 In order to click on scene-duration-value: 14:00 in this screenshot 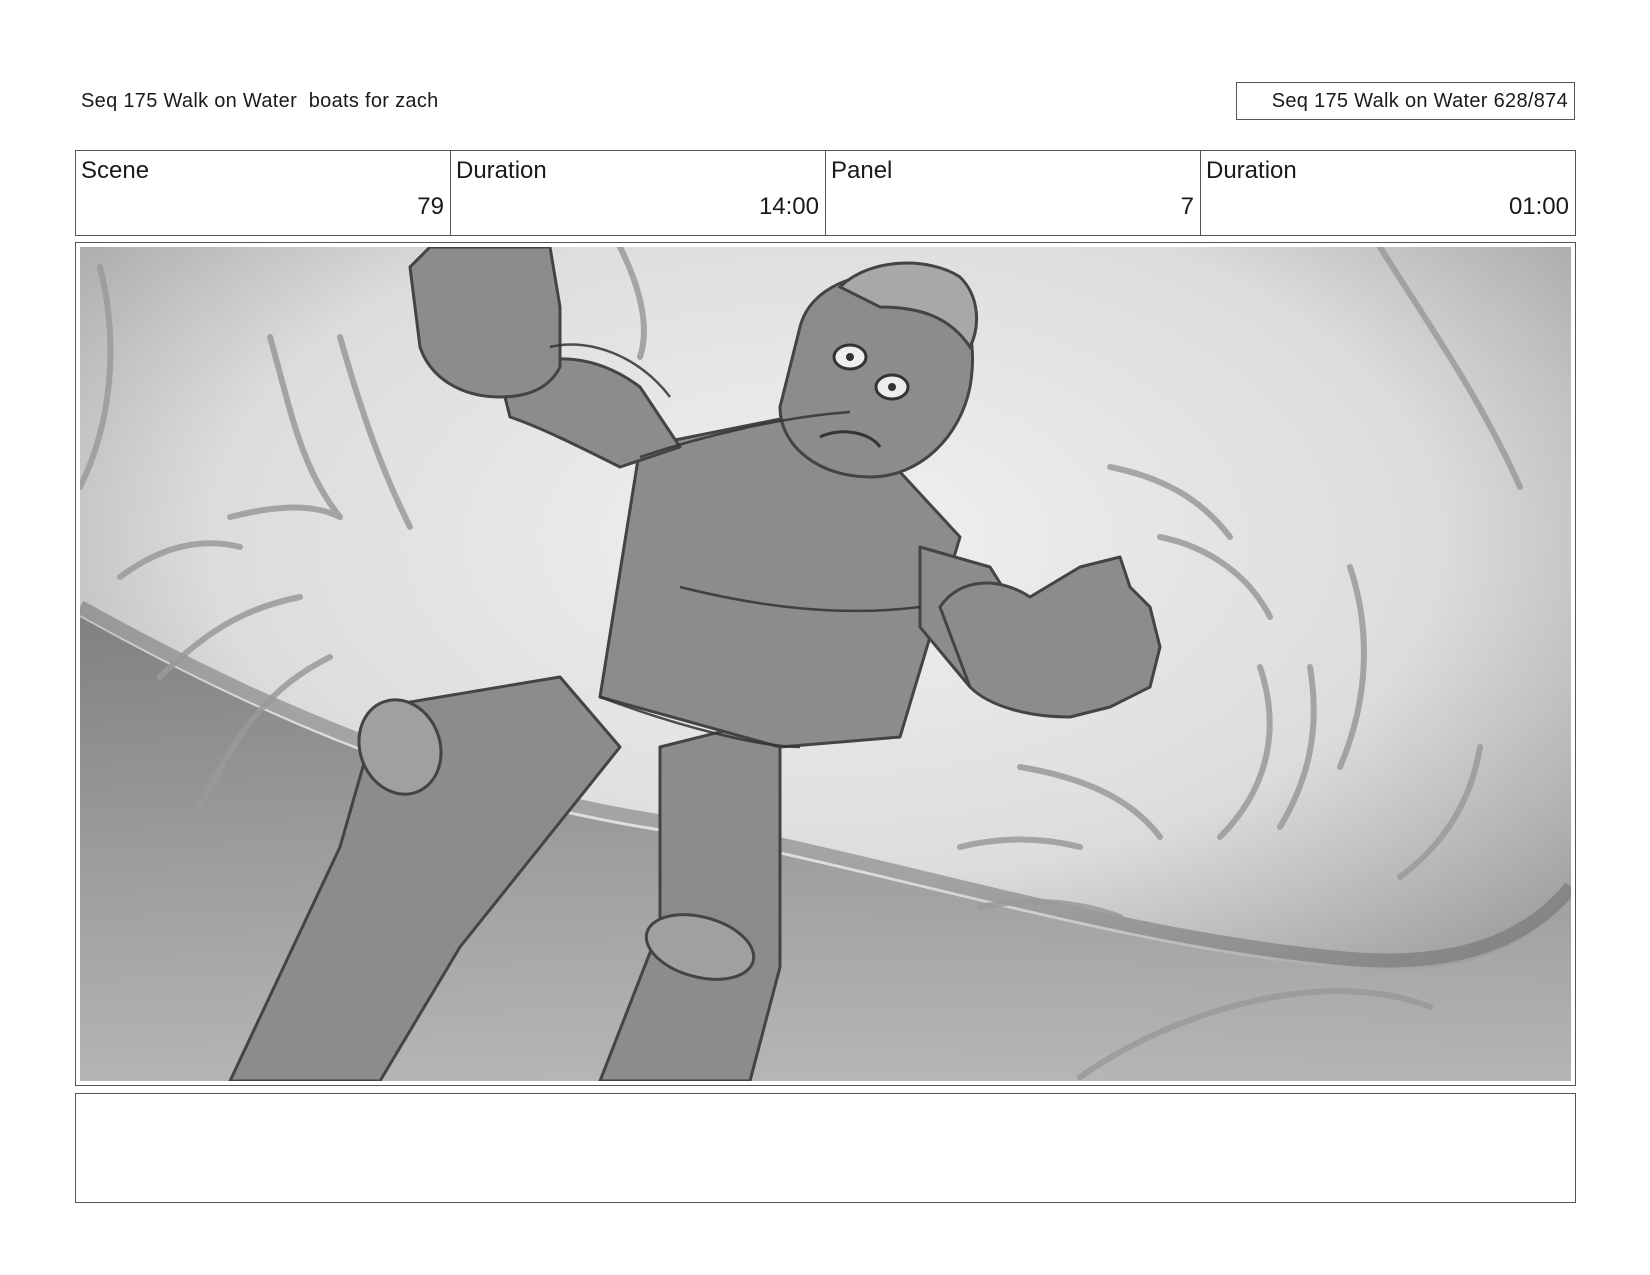, I will do `click(788, 206)`.